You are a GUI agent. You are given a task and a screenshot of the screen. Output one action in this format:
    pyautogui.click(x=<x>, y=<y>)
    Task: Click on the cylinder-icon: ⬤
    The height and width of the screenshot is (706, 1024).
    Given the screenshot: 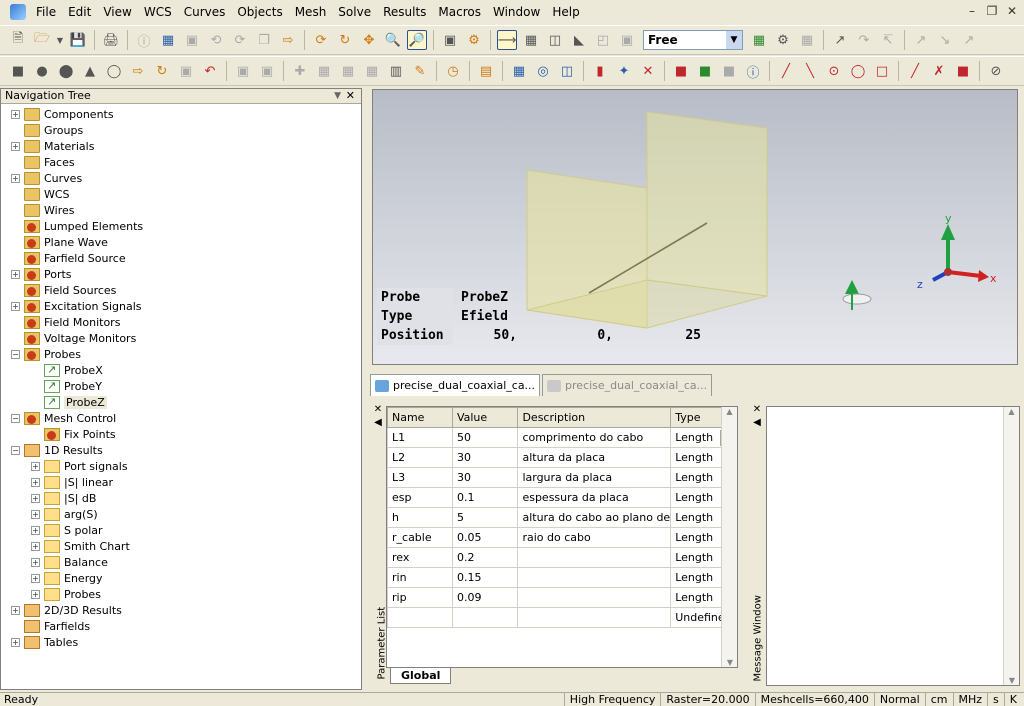 What is the action you would take?
    pyautogui.click(x=66, y=71)
    